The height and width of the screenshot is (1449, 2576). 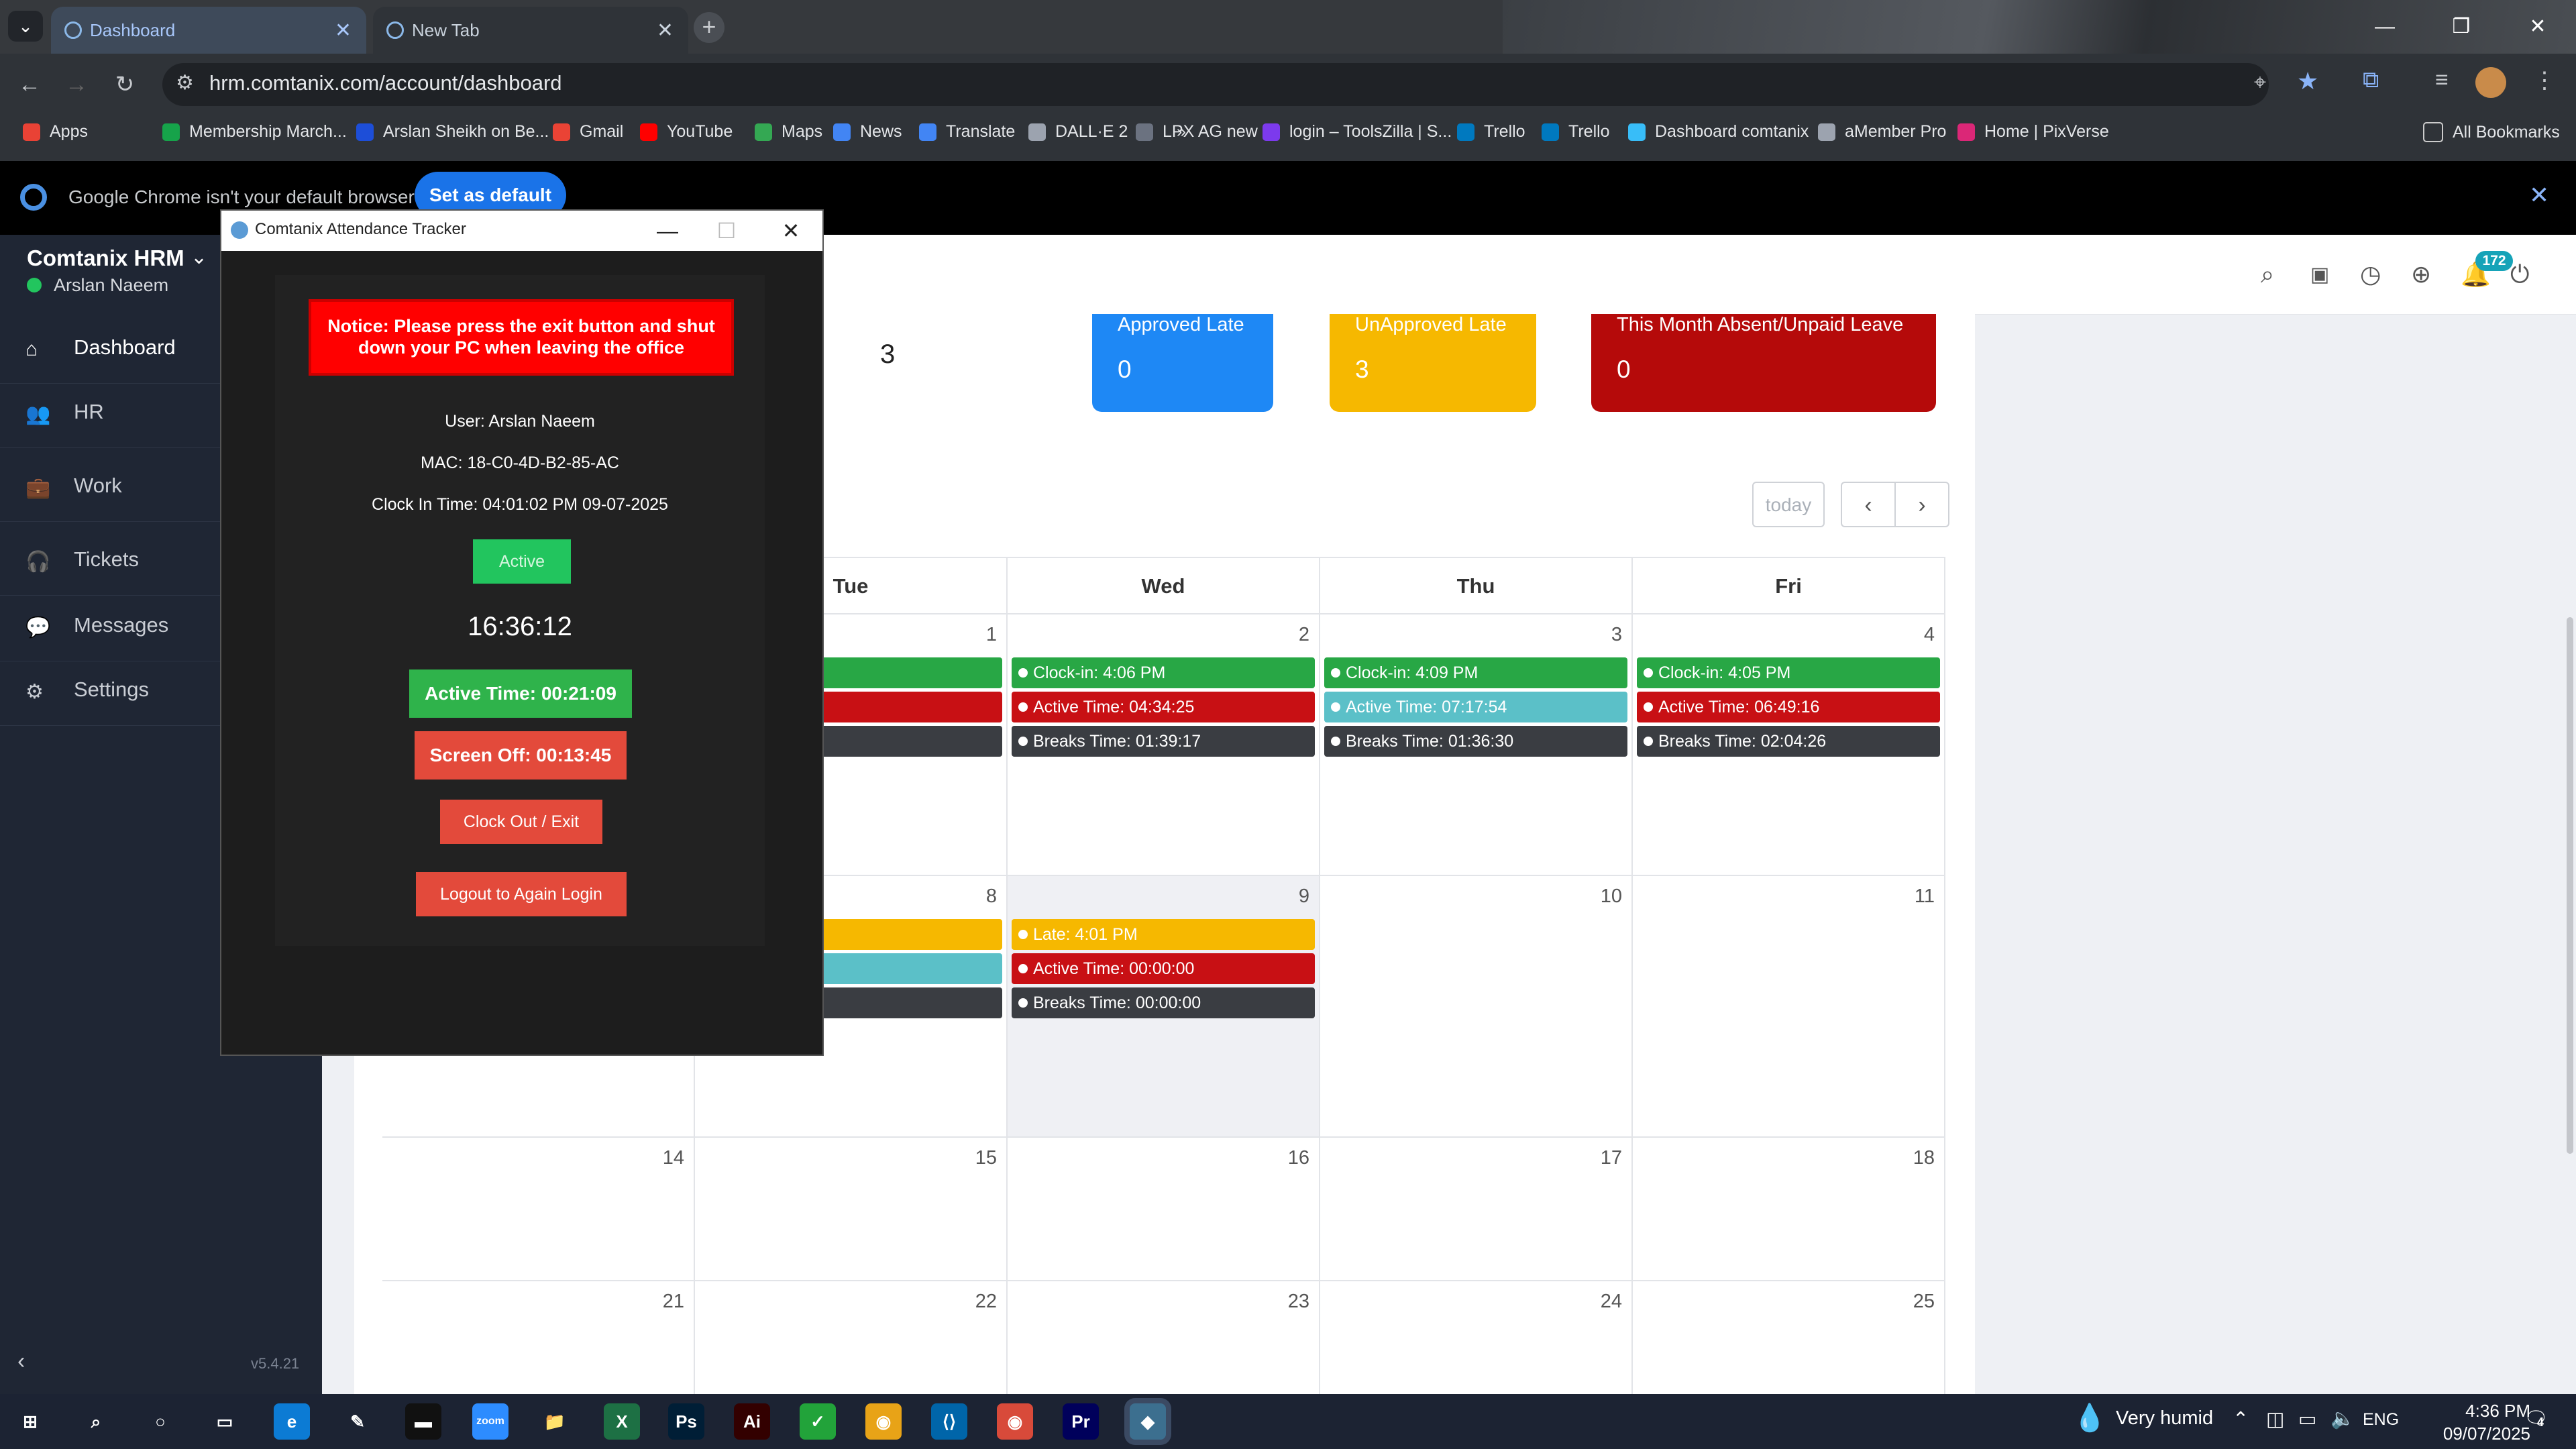 What do you see at coordinates (1163, 707) in the screenshot?
I see `calendar-event: Active Time: 04:34:25` at bounding box center [1163, 707].